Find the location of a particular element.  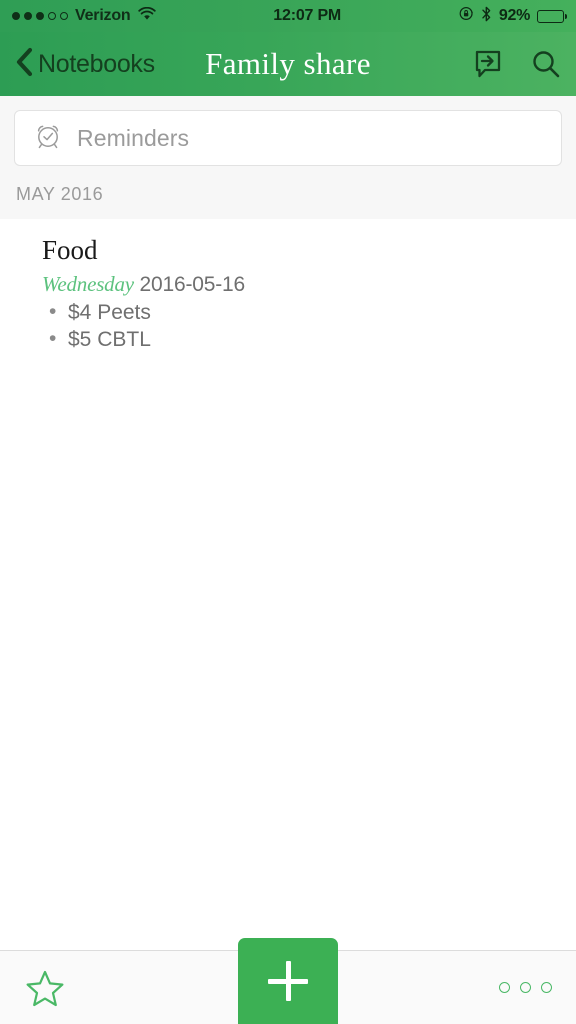

more-options-icon is located at coordinates (525, 987).